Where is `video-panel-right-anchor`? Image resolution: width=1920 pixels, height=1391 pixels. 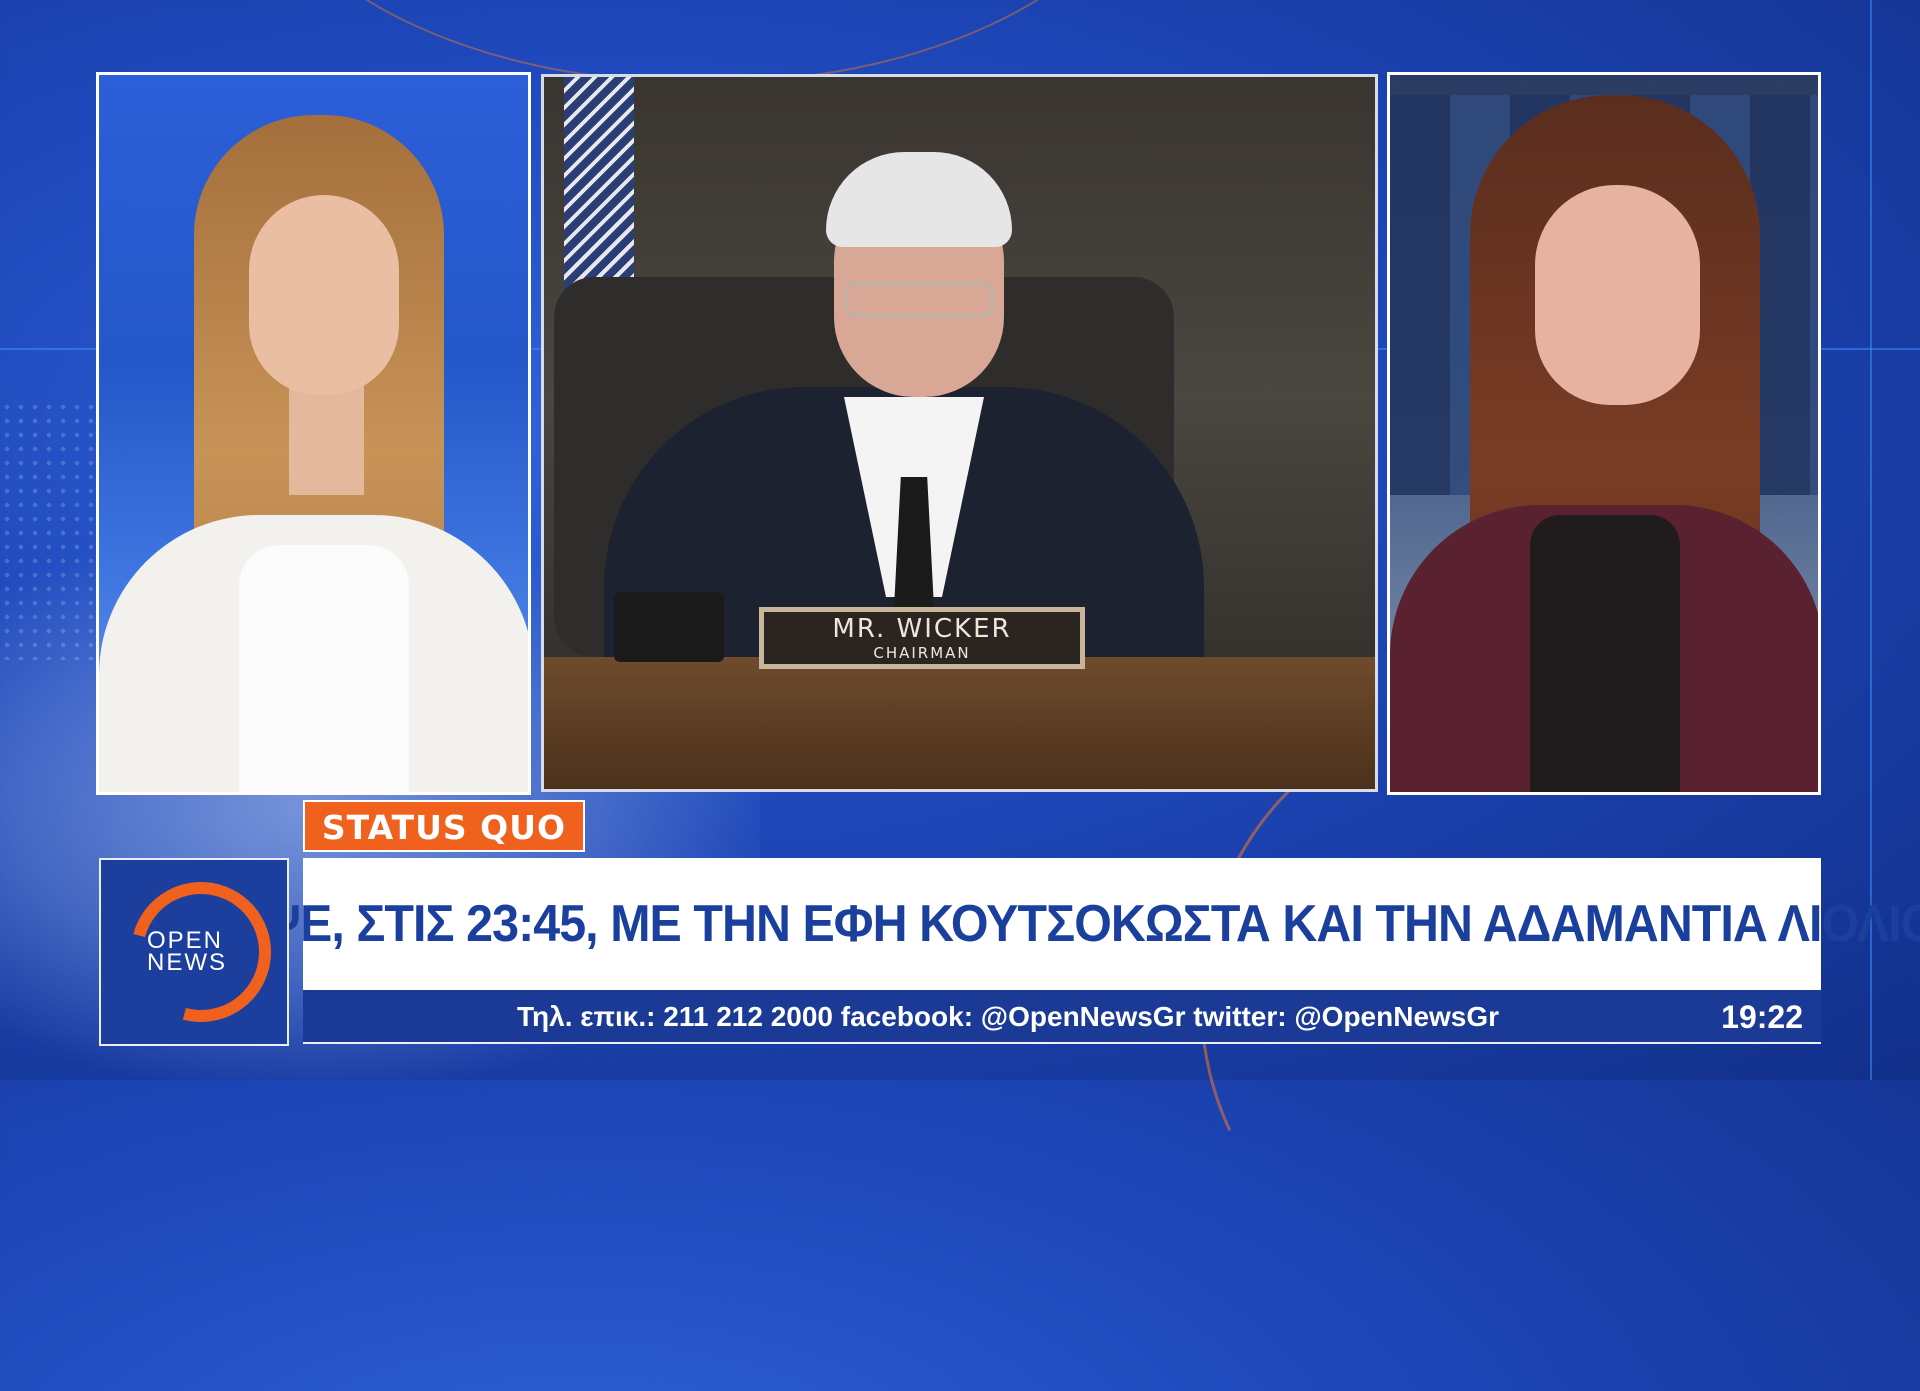
video-panel-right-anchor is located at coordinates (1604, 433).